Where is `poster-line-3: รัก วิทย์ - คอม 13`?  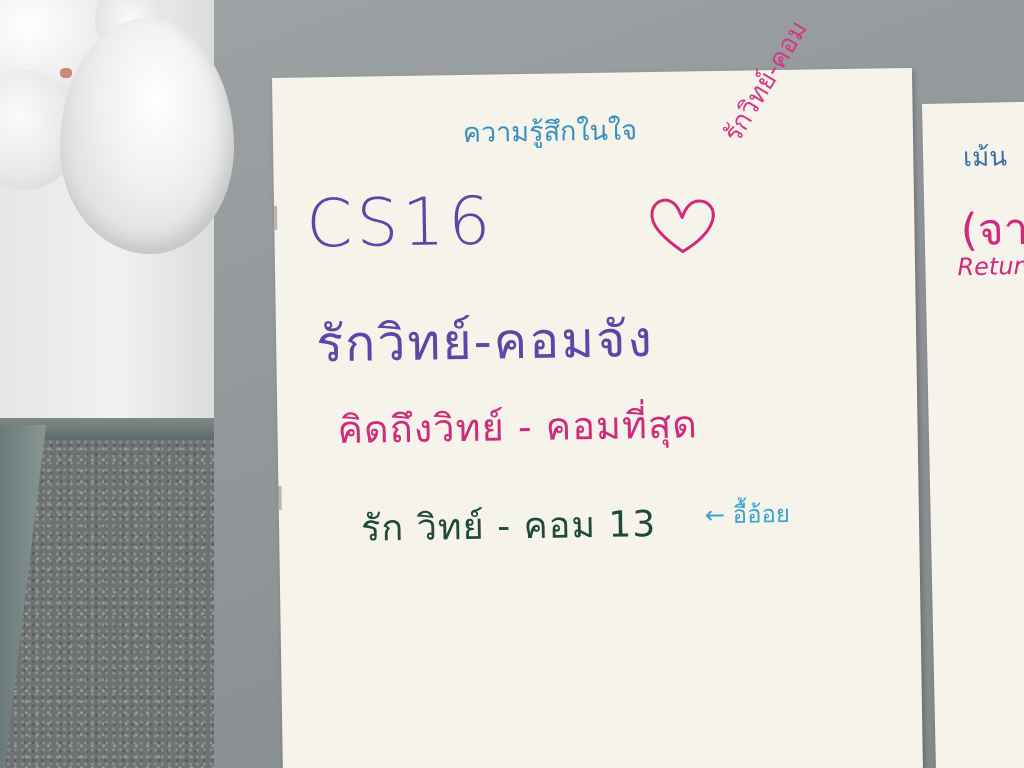
poster-line-3: รัก วิทย์ - คอม 13 is located at coordinates (508, 527).